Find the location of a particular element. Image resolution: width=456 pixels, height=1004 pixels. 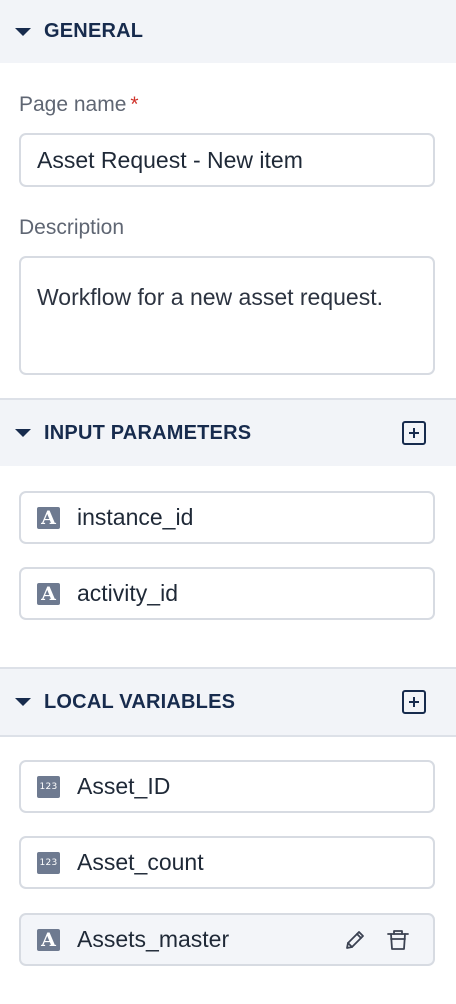

description-label: Description is located at coordinates (72, 227).